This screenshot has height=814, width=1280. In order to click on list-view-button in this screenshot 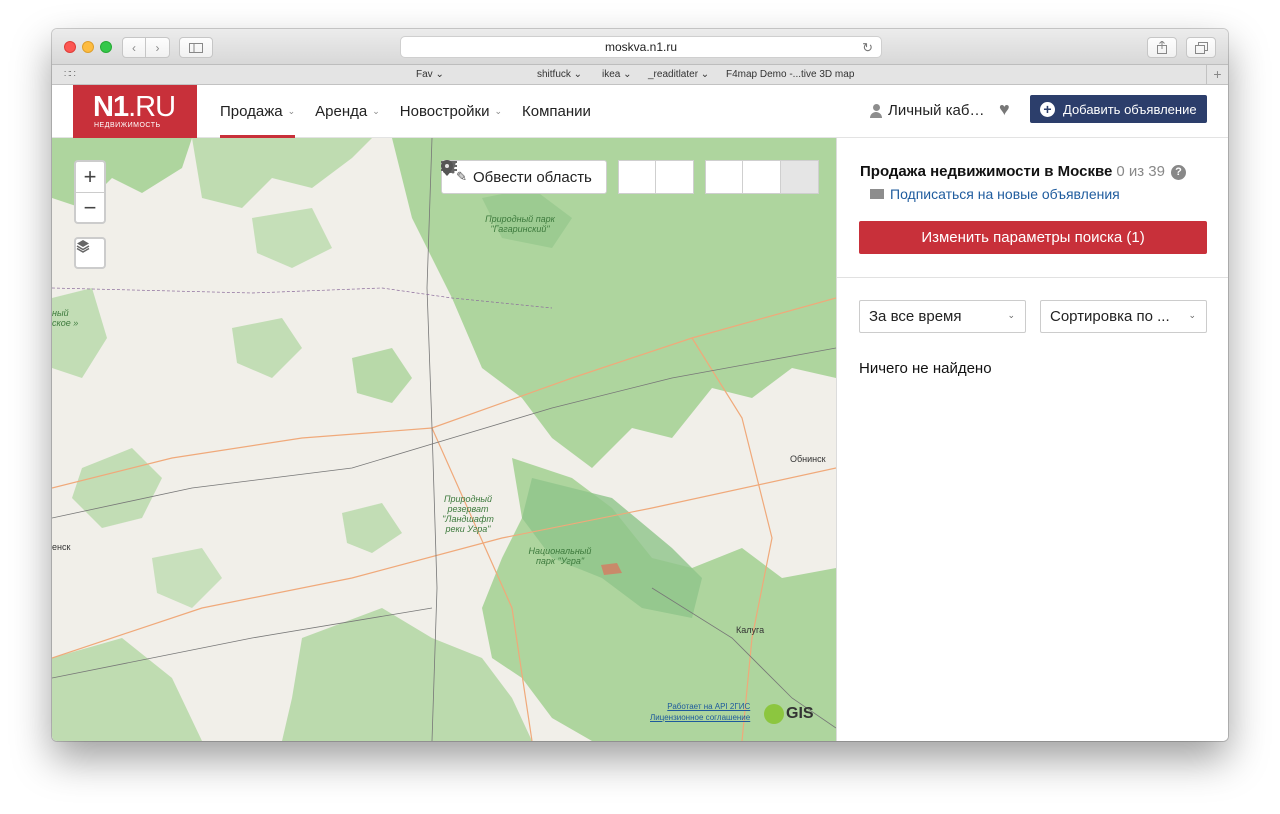, I will do `click(592, 177)`.